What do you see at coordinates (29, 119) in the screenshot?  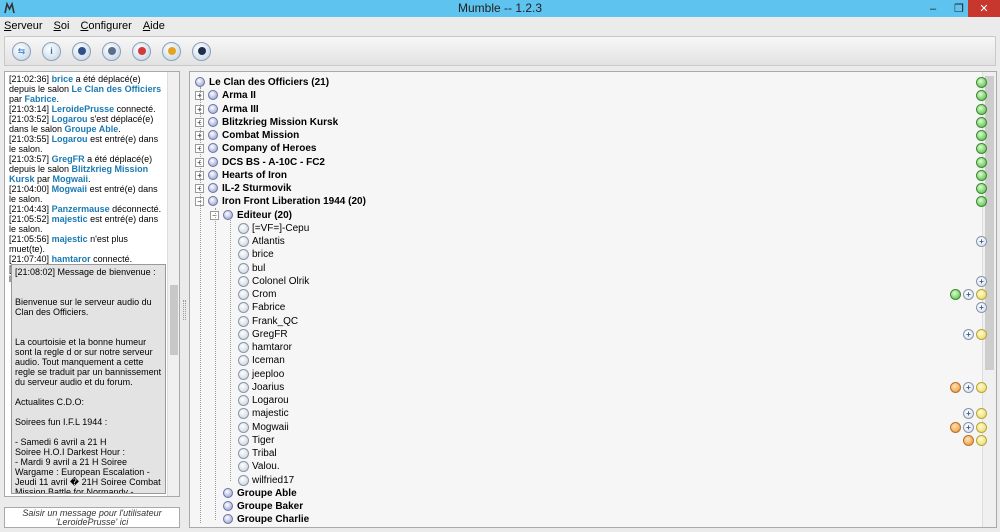 I see `chat-timestamp: [21:03:52]` at bounding box center [29, 119].